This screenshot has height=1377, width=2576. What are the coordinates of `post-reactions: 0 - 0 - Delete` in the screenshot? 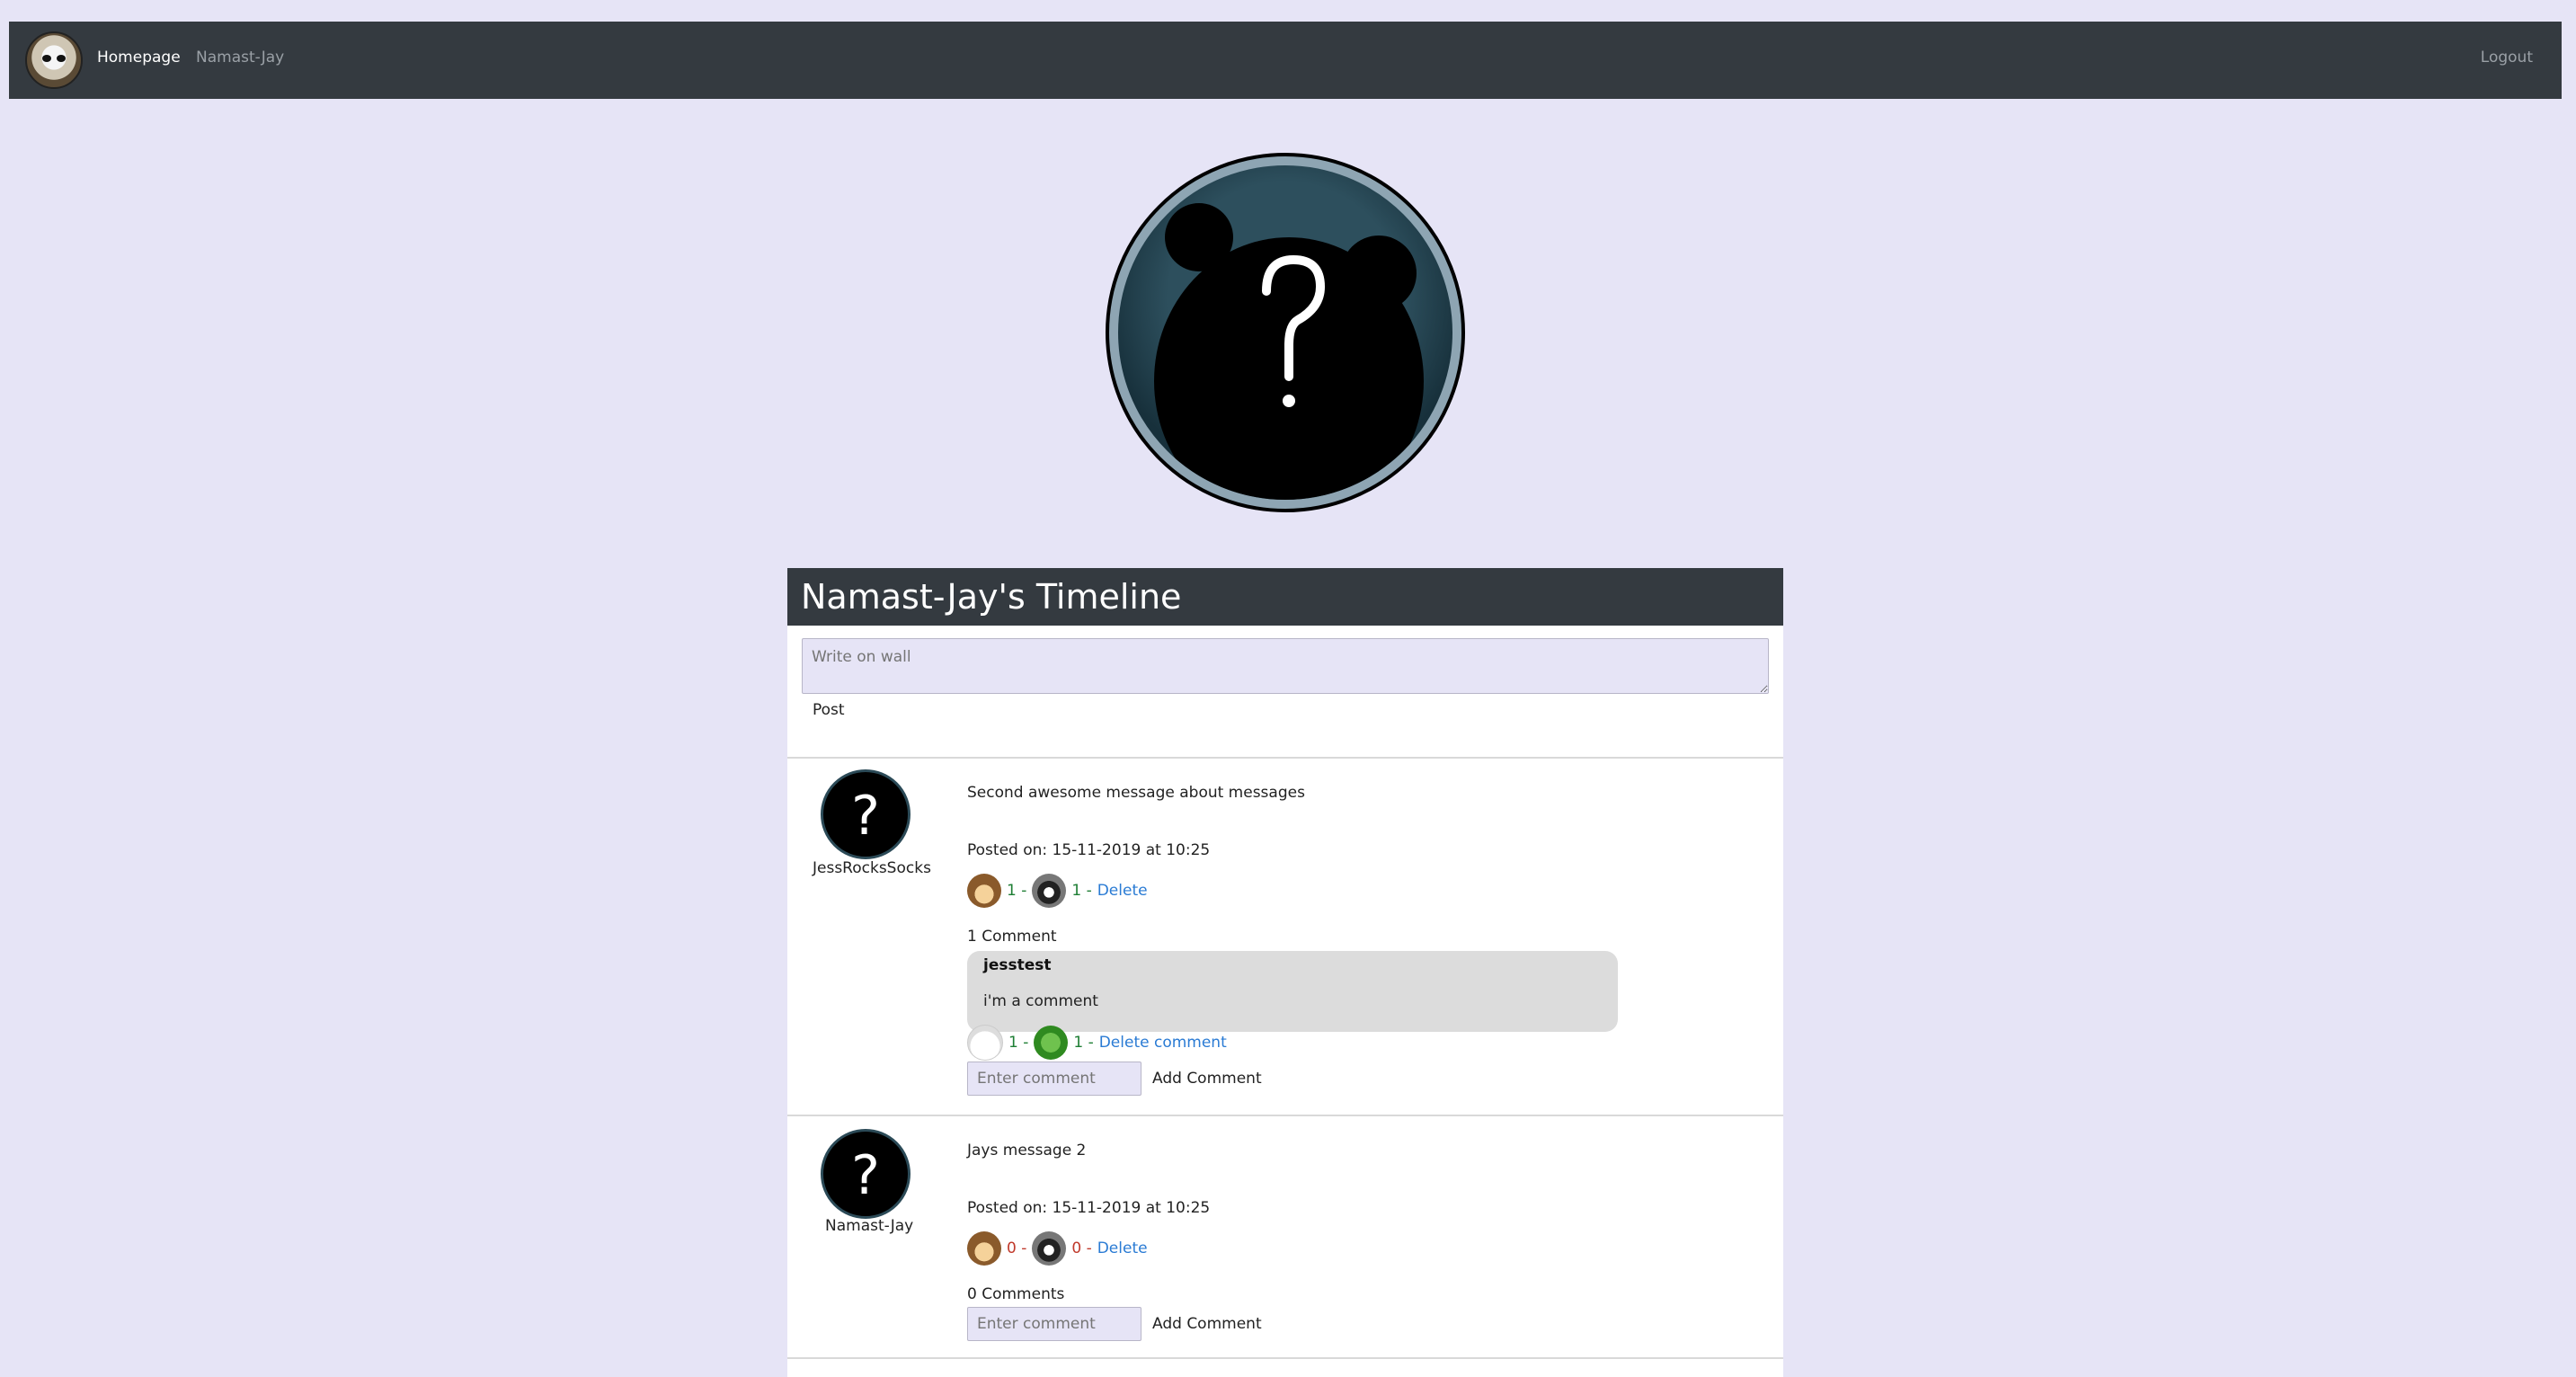 It's located at (1057, 1248).